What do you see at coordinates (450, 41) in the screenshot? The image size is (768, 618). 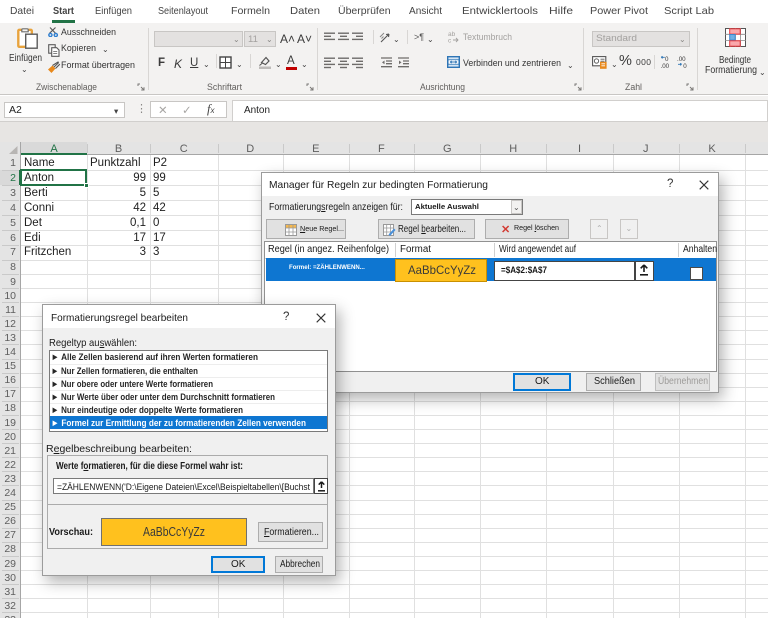 I see `svg-text: c` at bounding box center [450, 41].